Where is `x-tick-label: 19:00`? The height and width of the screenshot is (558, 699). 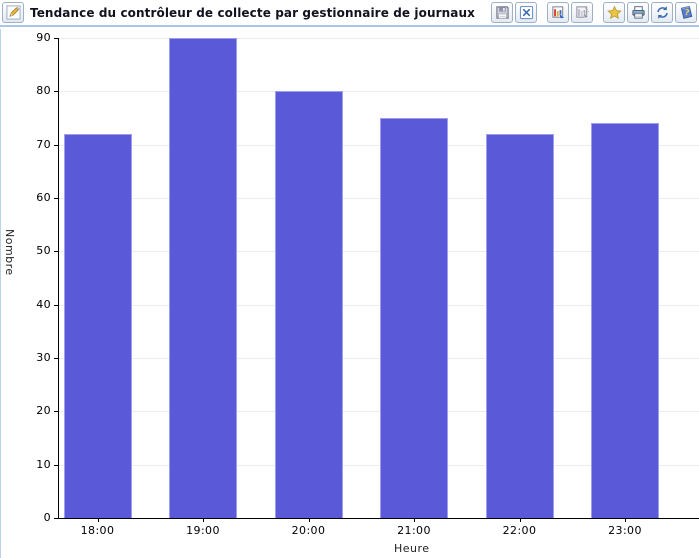 x-tick-label: 19:00 is located at coordinates (203, 530).